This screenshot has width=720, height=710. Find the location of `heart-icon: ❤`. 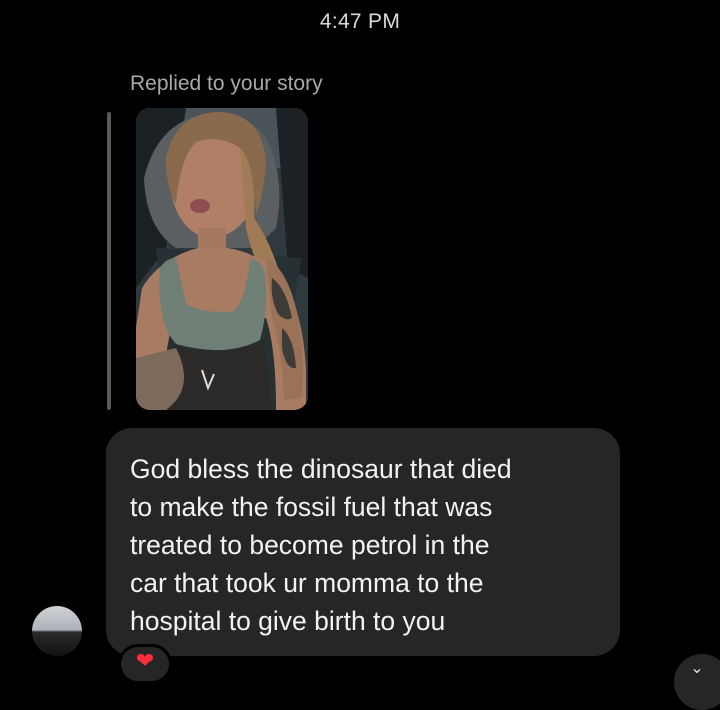

heart-icon: ❤ is located at coordinates (145, 660).